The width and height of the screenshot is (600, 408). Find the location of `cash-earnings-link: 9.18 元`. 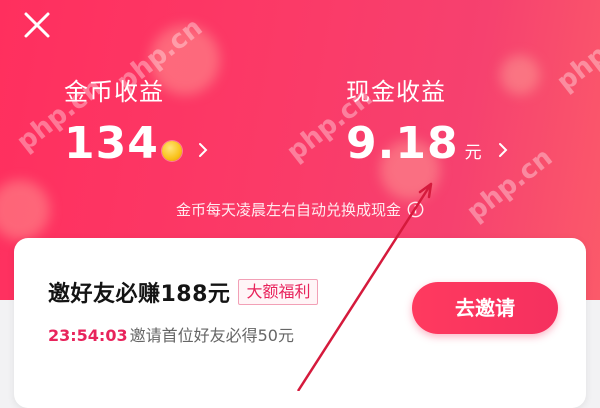

cash-earnings-link: 9.18 元 is located at coordinates (427, 144).